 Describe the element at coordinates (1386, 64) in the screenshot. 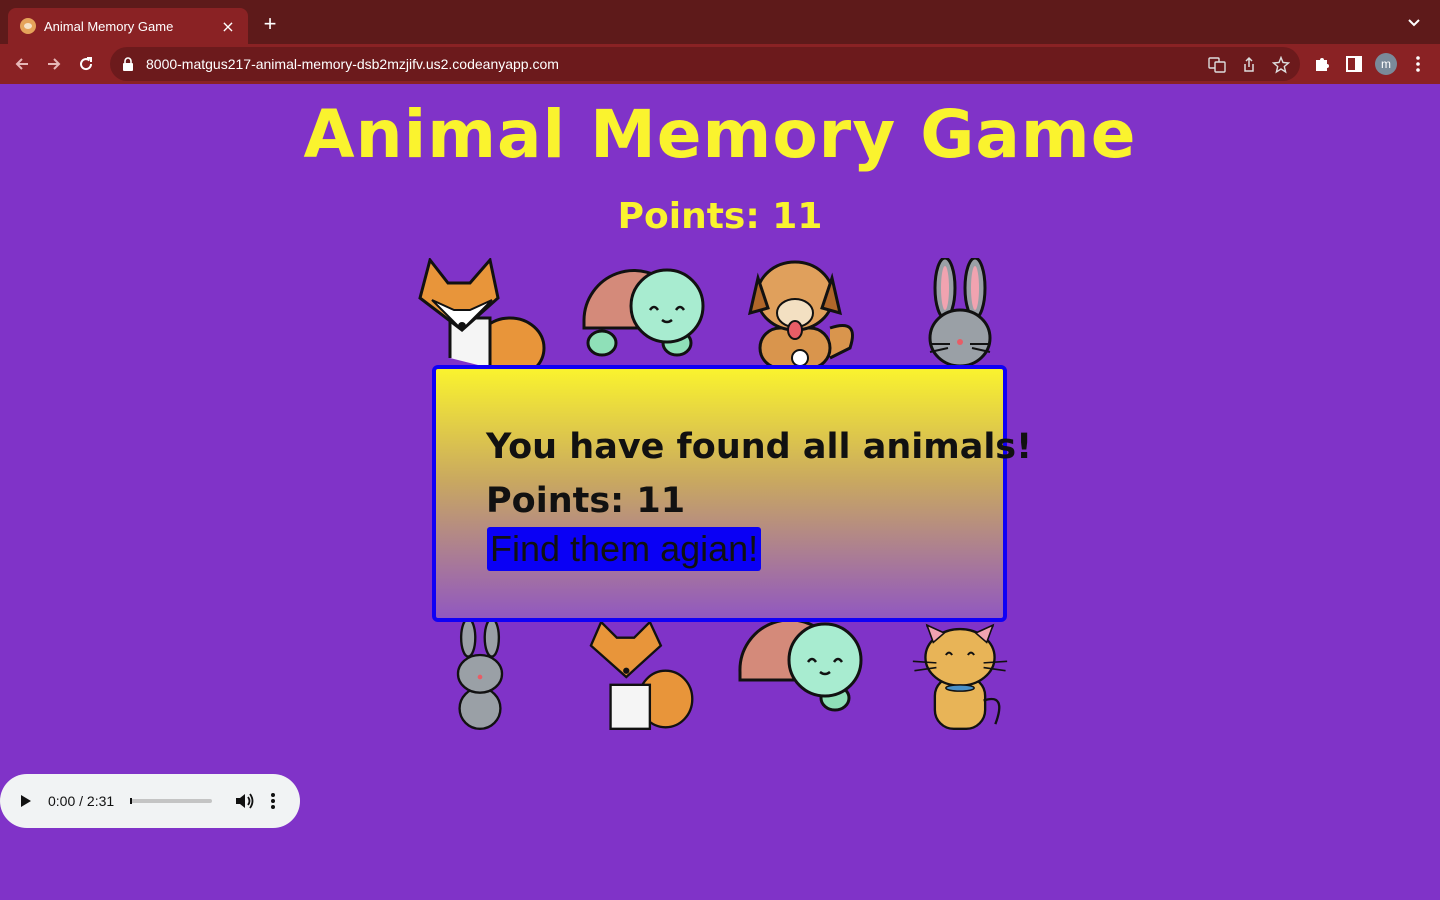

I see `profile-avatar: m` at that location.